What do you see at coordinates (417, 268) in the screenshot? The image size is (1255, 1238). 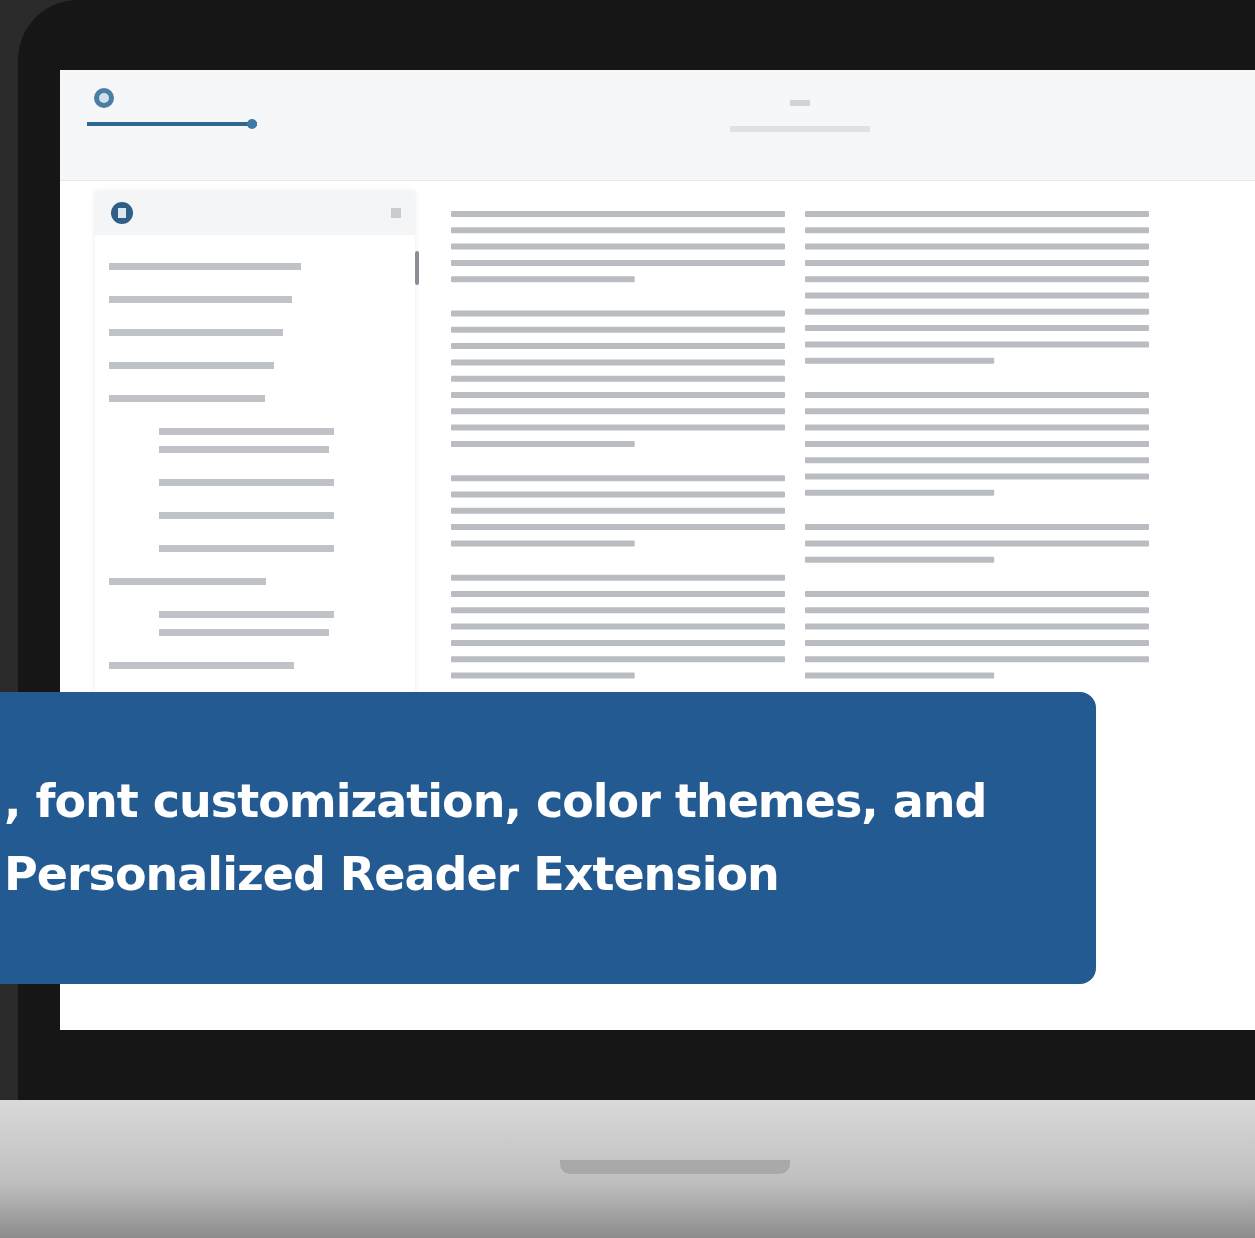 I see `scrollbar` at bounding box center [417, 268].